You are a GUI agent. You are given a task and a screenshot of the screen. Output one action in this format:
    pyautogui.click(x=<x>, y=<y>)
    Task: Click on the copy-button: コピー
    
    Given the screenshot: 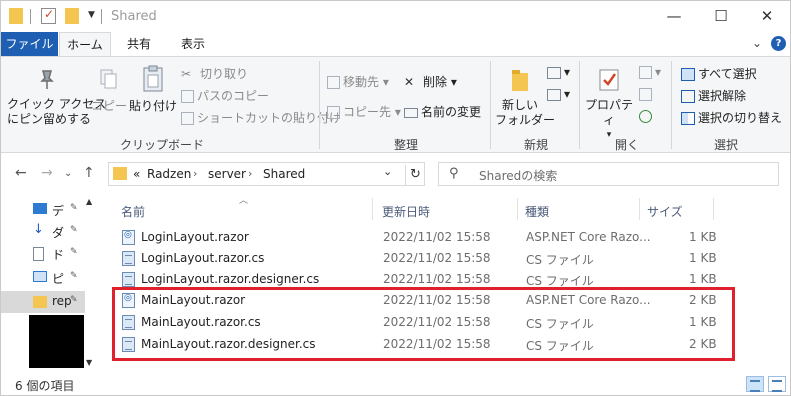 What is the action you would take?
    pyautogui.click(x=109, y=91)
    